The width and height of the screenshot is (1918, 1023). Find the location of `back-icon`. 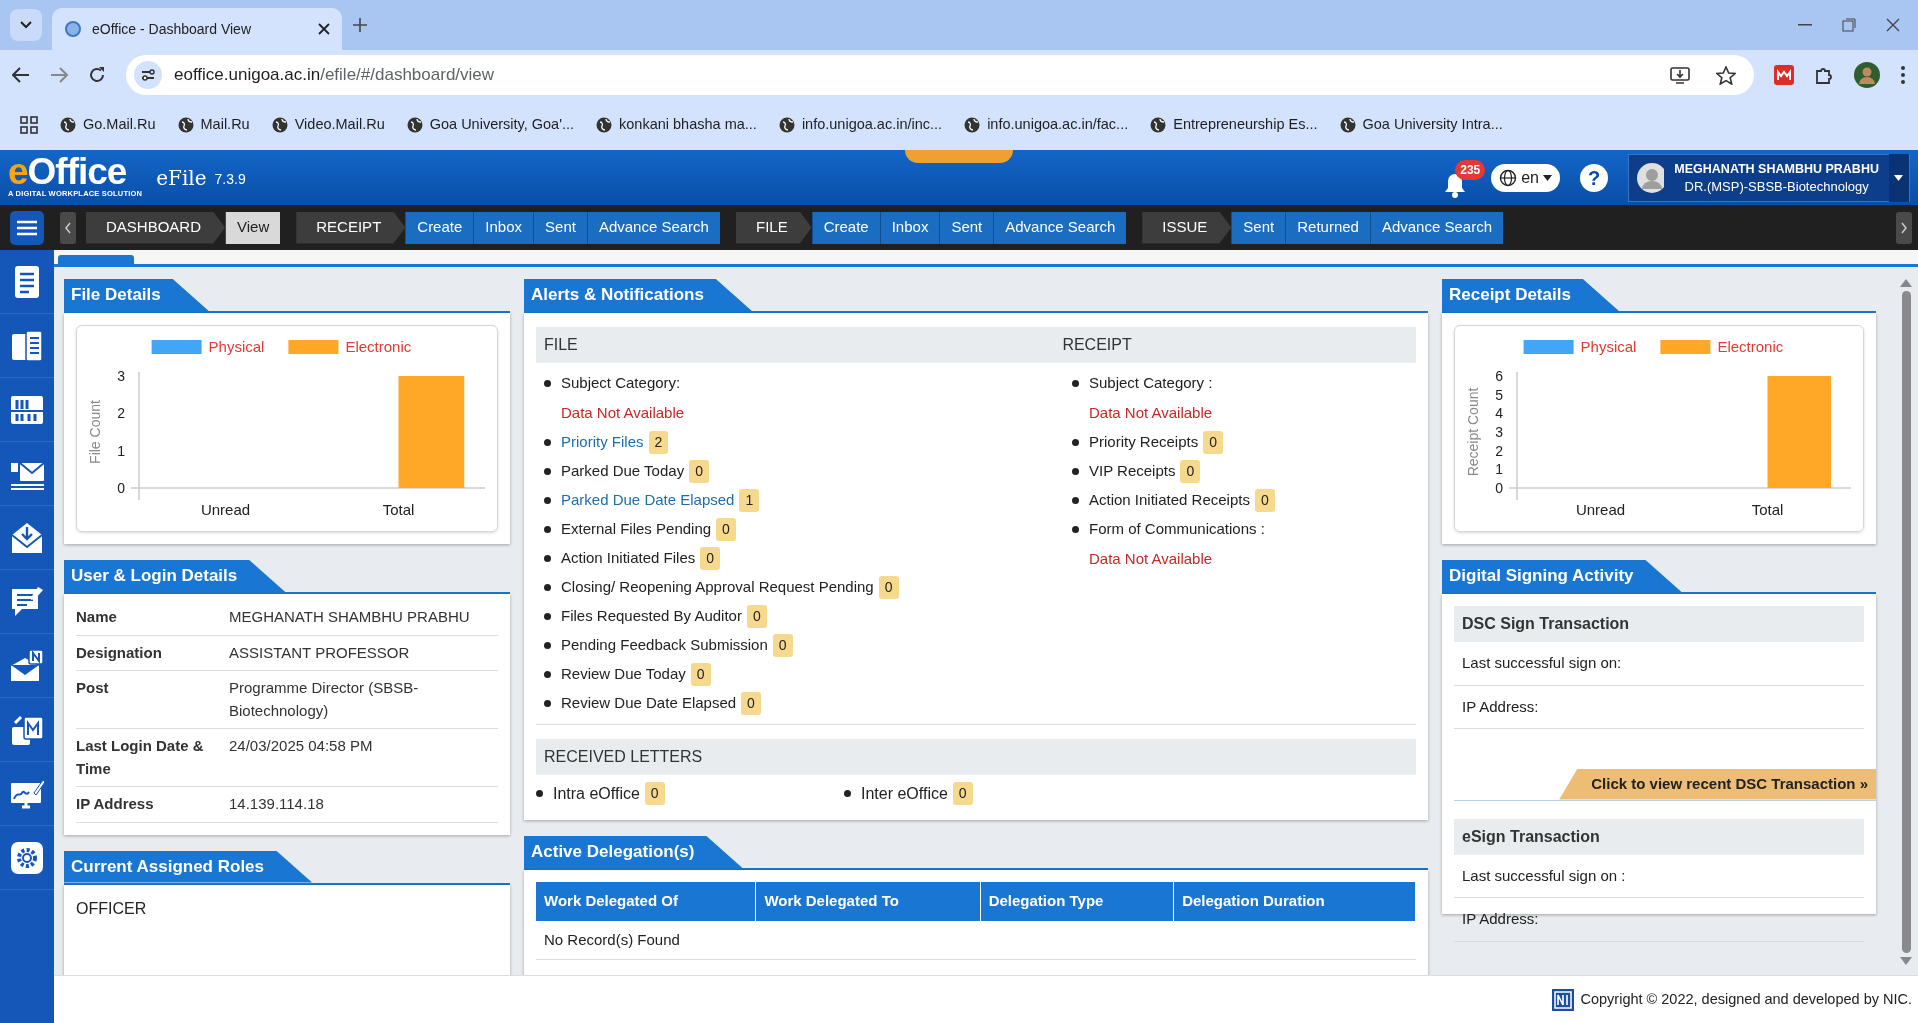

back-icon is located at coordinates (21, 75).